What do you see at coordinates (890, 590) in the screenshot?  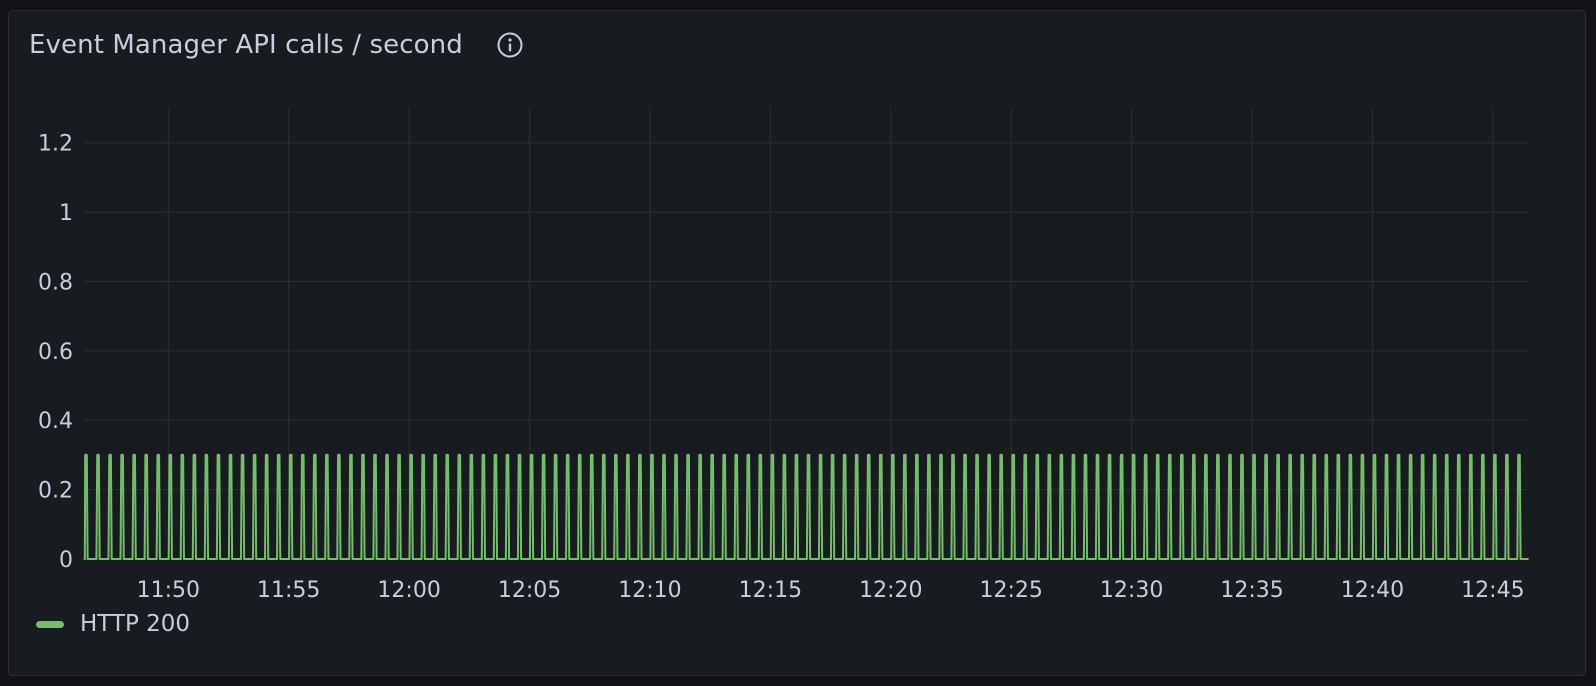 I see `x-tick-label: 12:20` at bounding box center [890, 590].